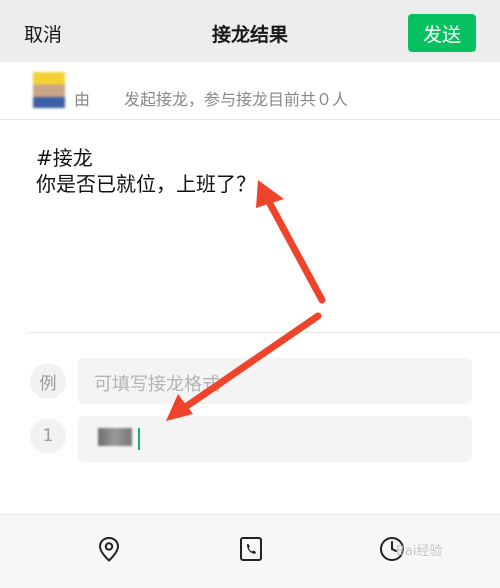  What do you see at coordinates (48, 381) in the screenshot?
I see `example-label-badge: 例` at bounding box center [48, 381].